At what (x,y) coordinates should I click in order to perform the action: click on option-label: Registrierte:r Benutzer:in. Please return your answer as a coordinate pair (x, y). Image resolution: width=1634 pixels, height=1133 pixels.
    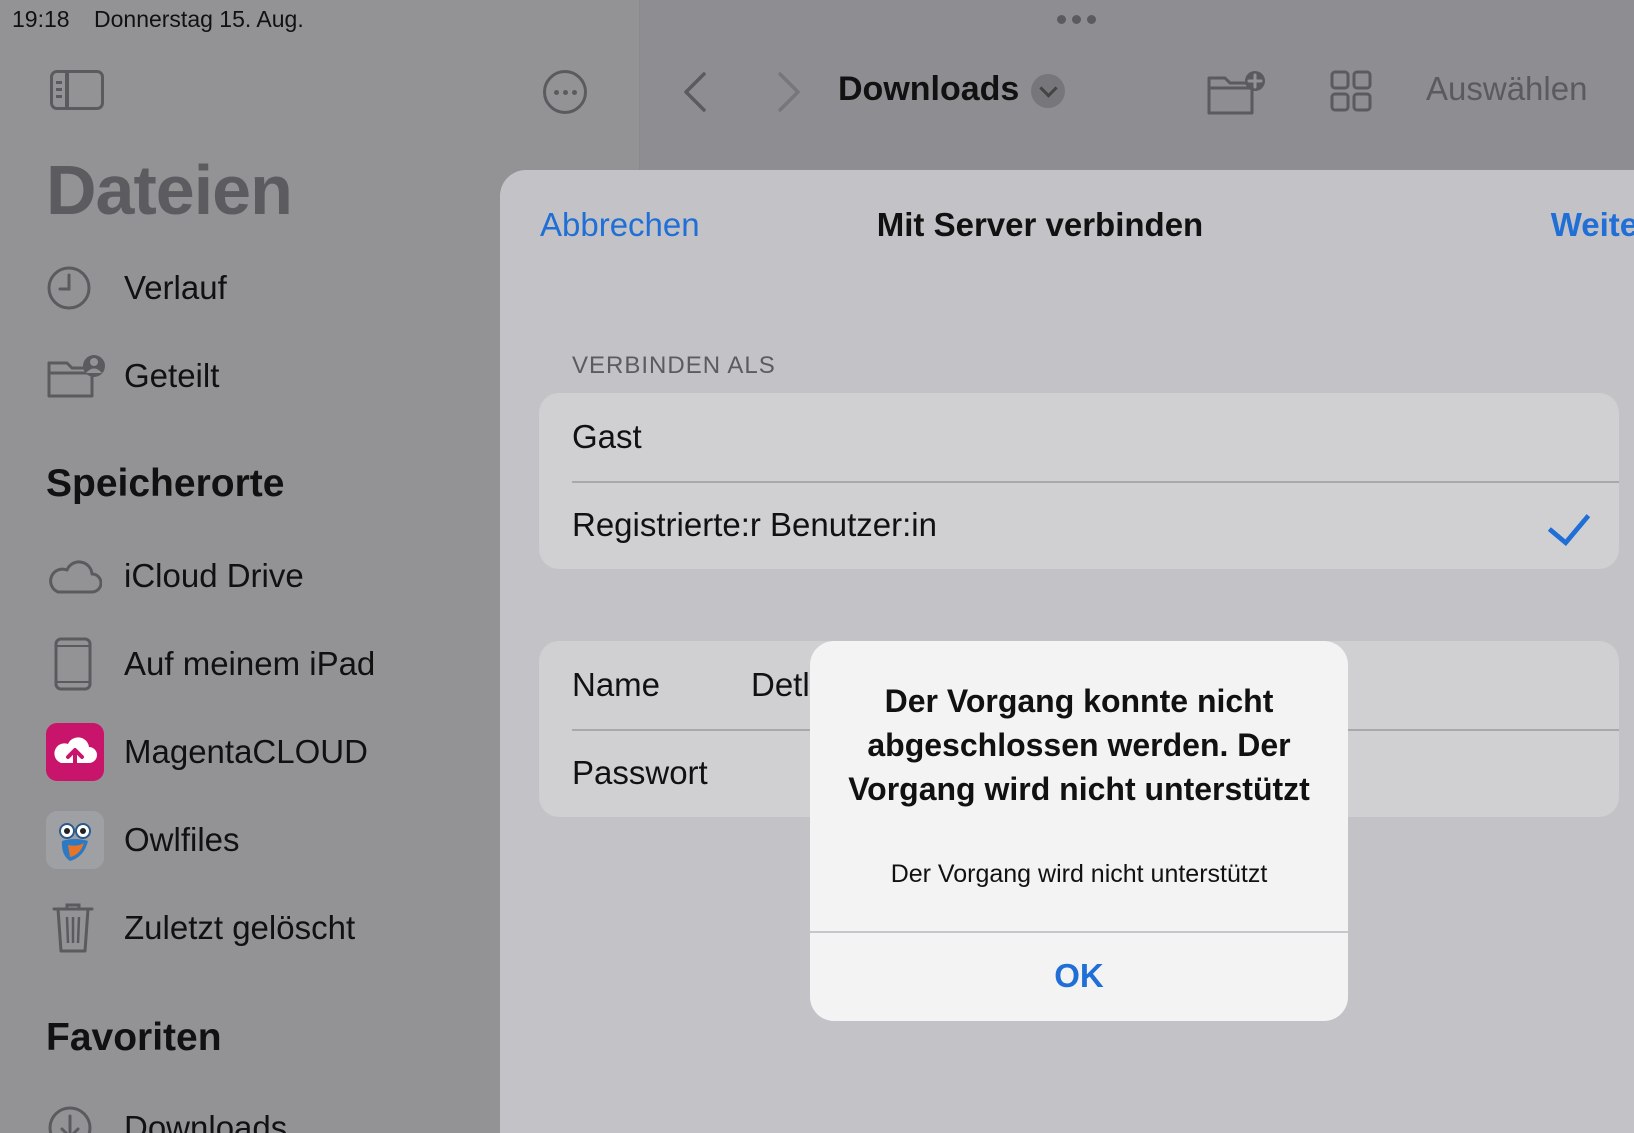
    Looking at the image, I should click on (754, 524).